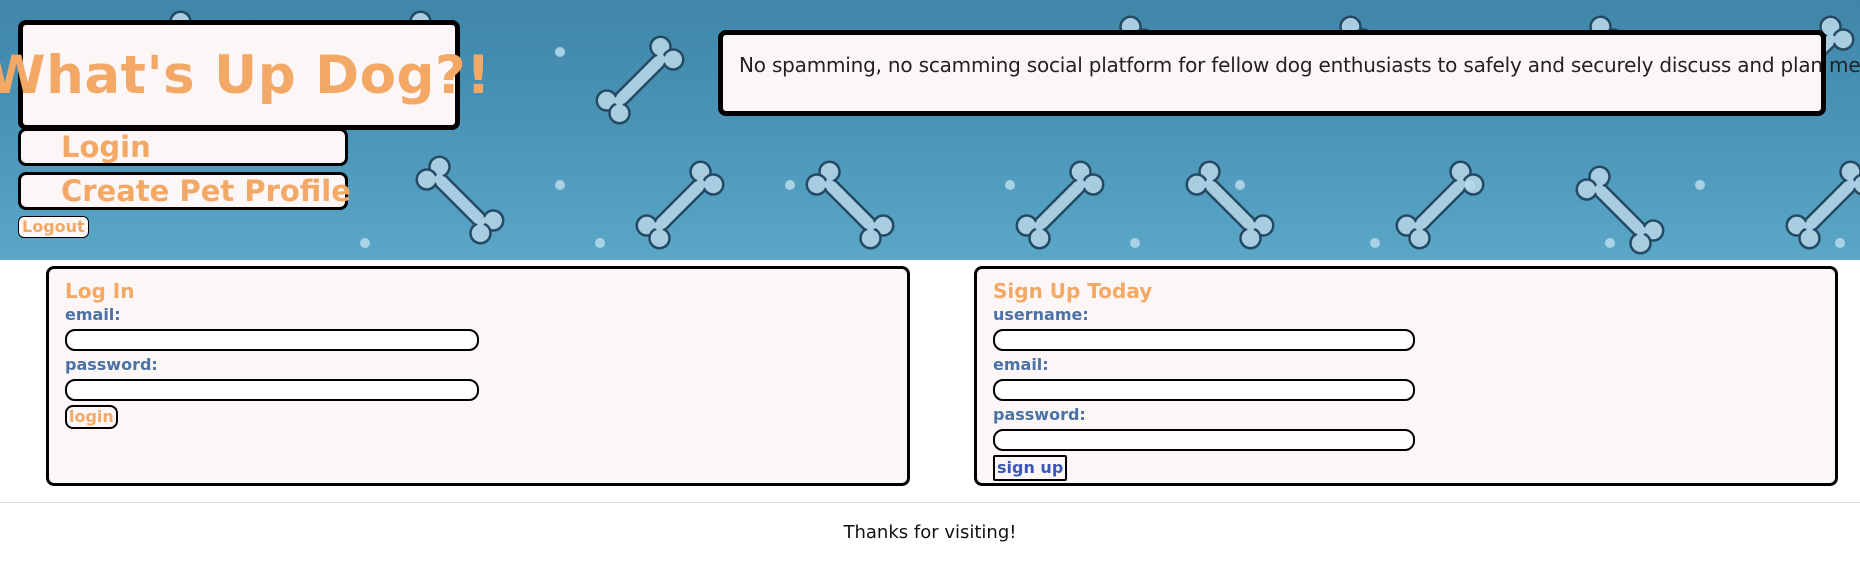 This screenshot has height=572, width=1860. What do you see at coordinates (53, 227) in the screenshot?
I see `logout-button: Logout` at bounding box center [53, 227].